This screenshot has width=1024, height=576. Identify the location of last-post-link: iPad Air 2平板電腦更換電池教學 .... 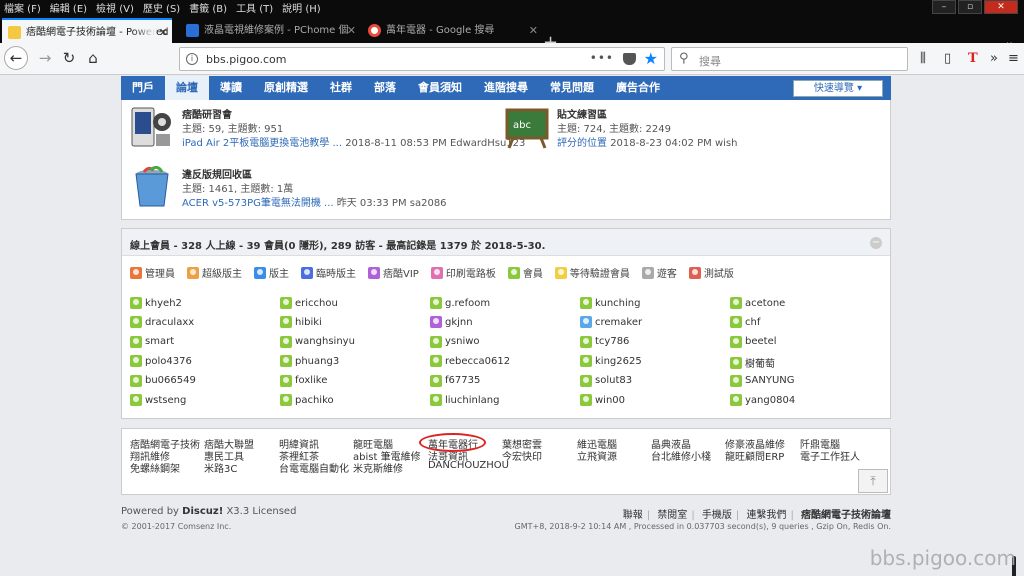
(262, 143).